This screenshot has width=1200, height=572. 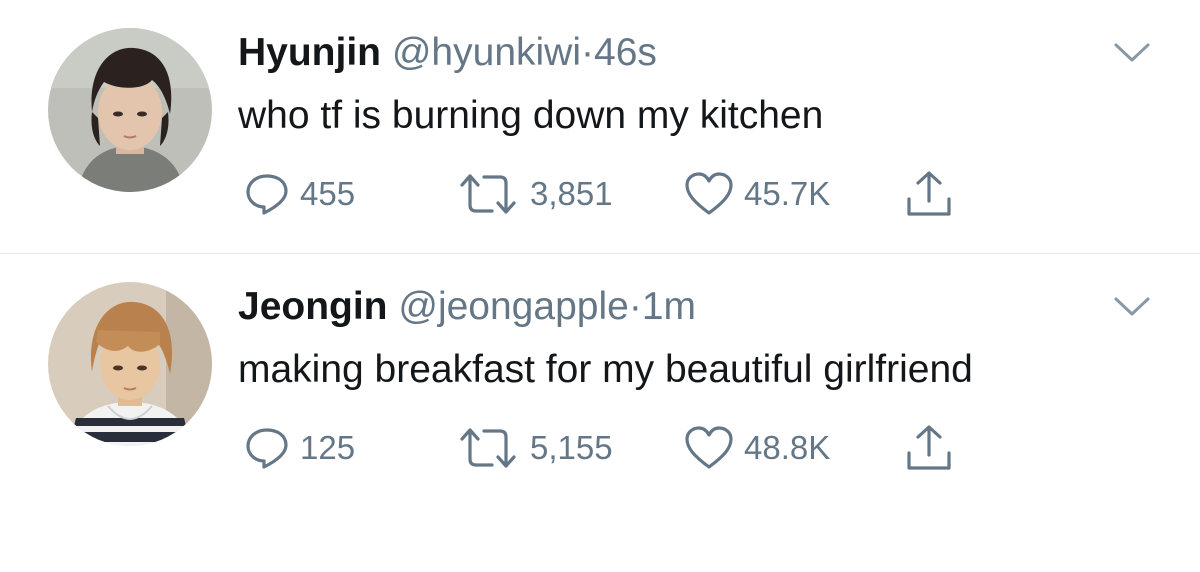 I want to click on like-button: 45.7K, so click(x=757, y=194).